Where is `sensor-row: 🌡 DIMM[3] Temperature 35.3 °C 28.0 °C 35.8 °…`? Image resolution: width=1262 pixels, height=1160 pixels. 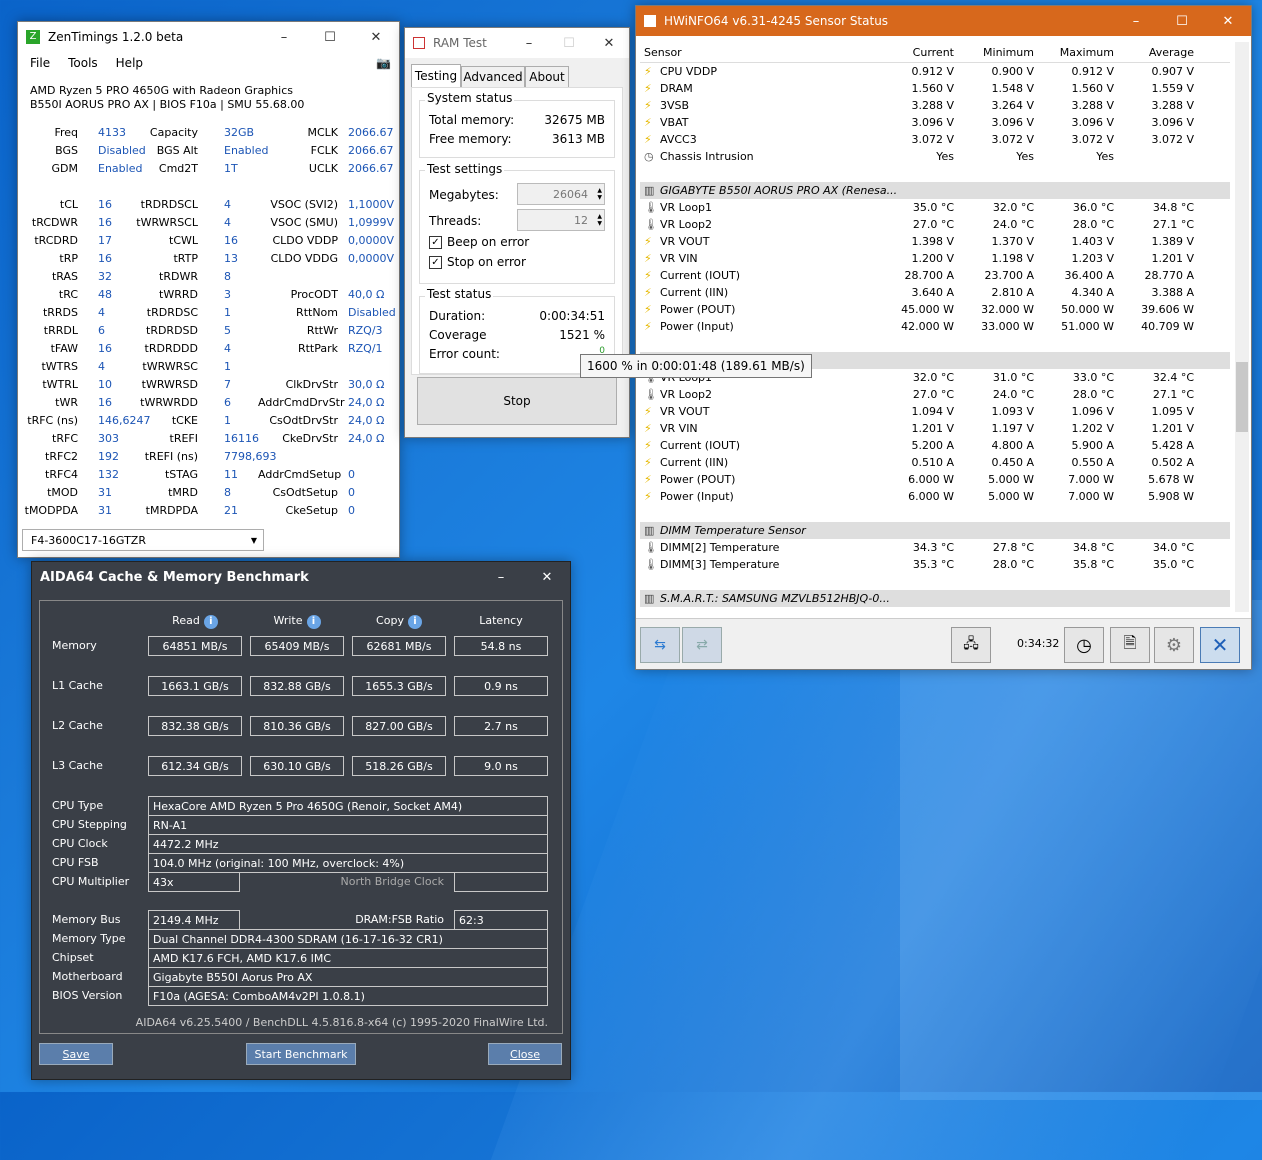
sensor-row: 🌡 DIMM[3] Temperature 35.3 °C 28.0 °C 35.8 °… is located at coordinates (935, 564).